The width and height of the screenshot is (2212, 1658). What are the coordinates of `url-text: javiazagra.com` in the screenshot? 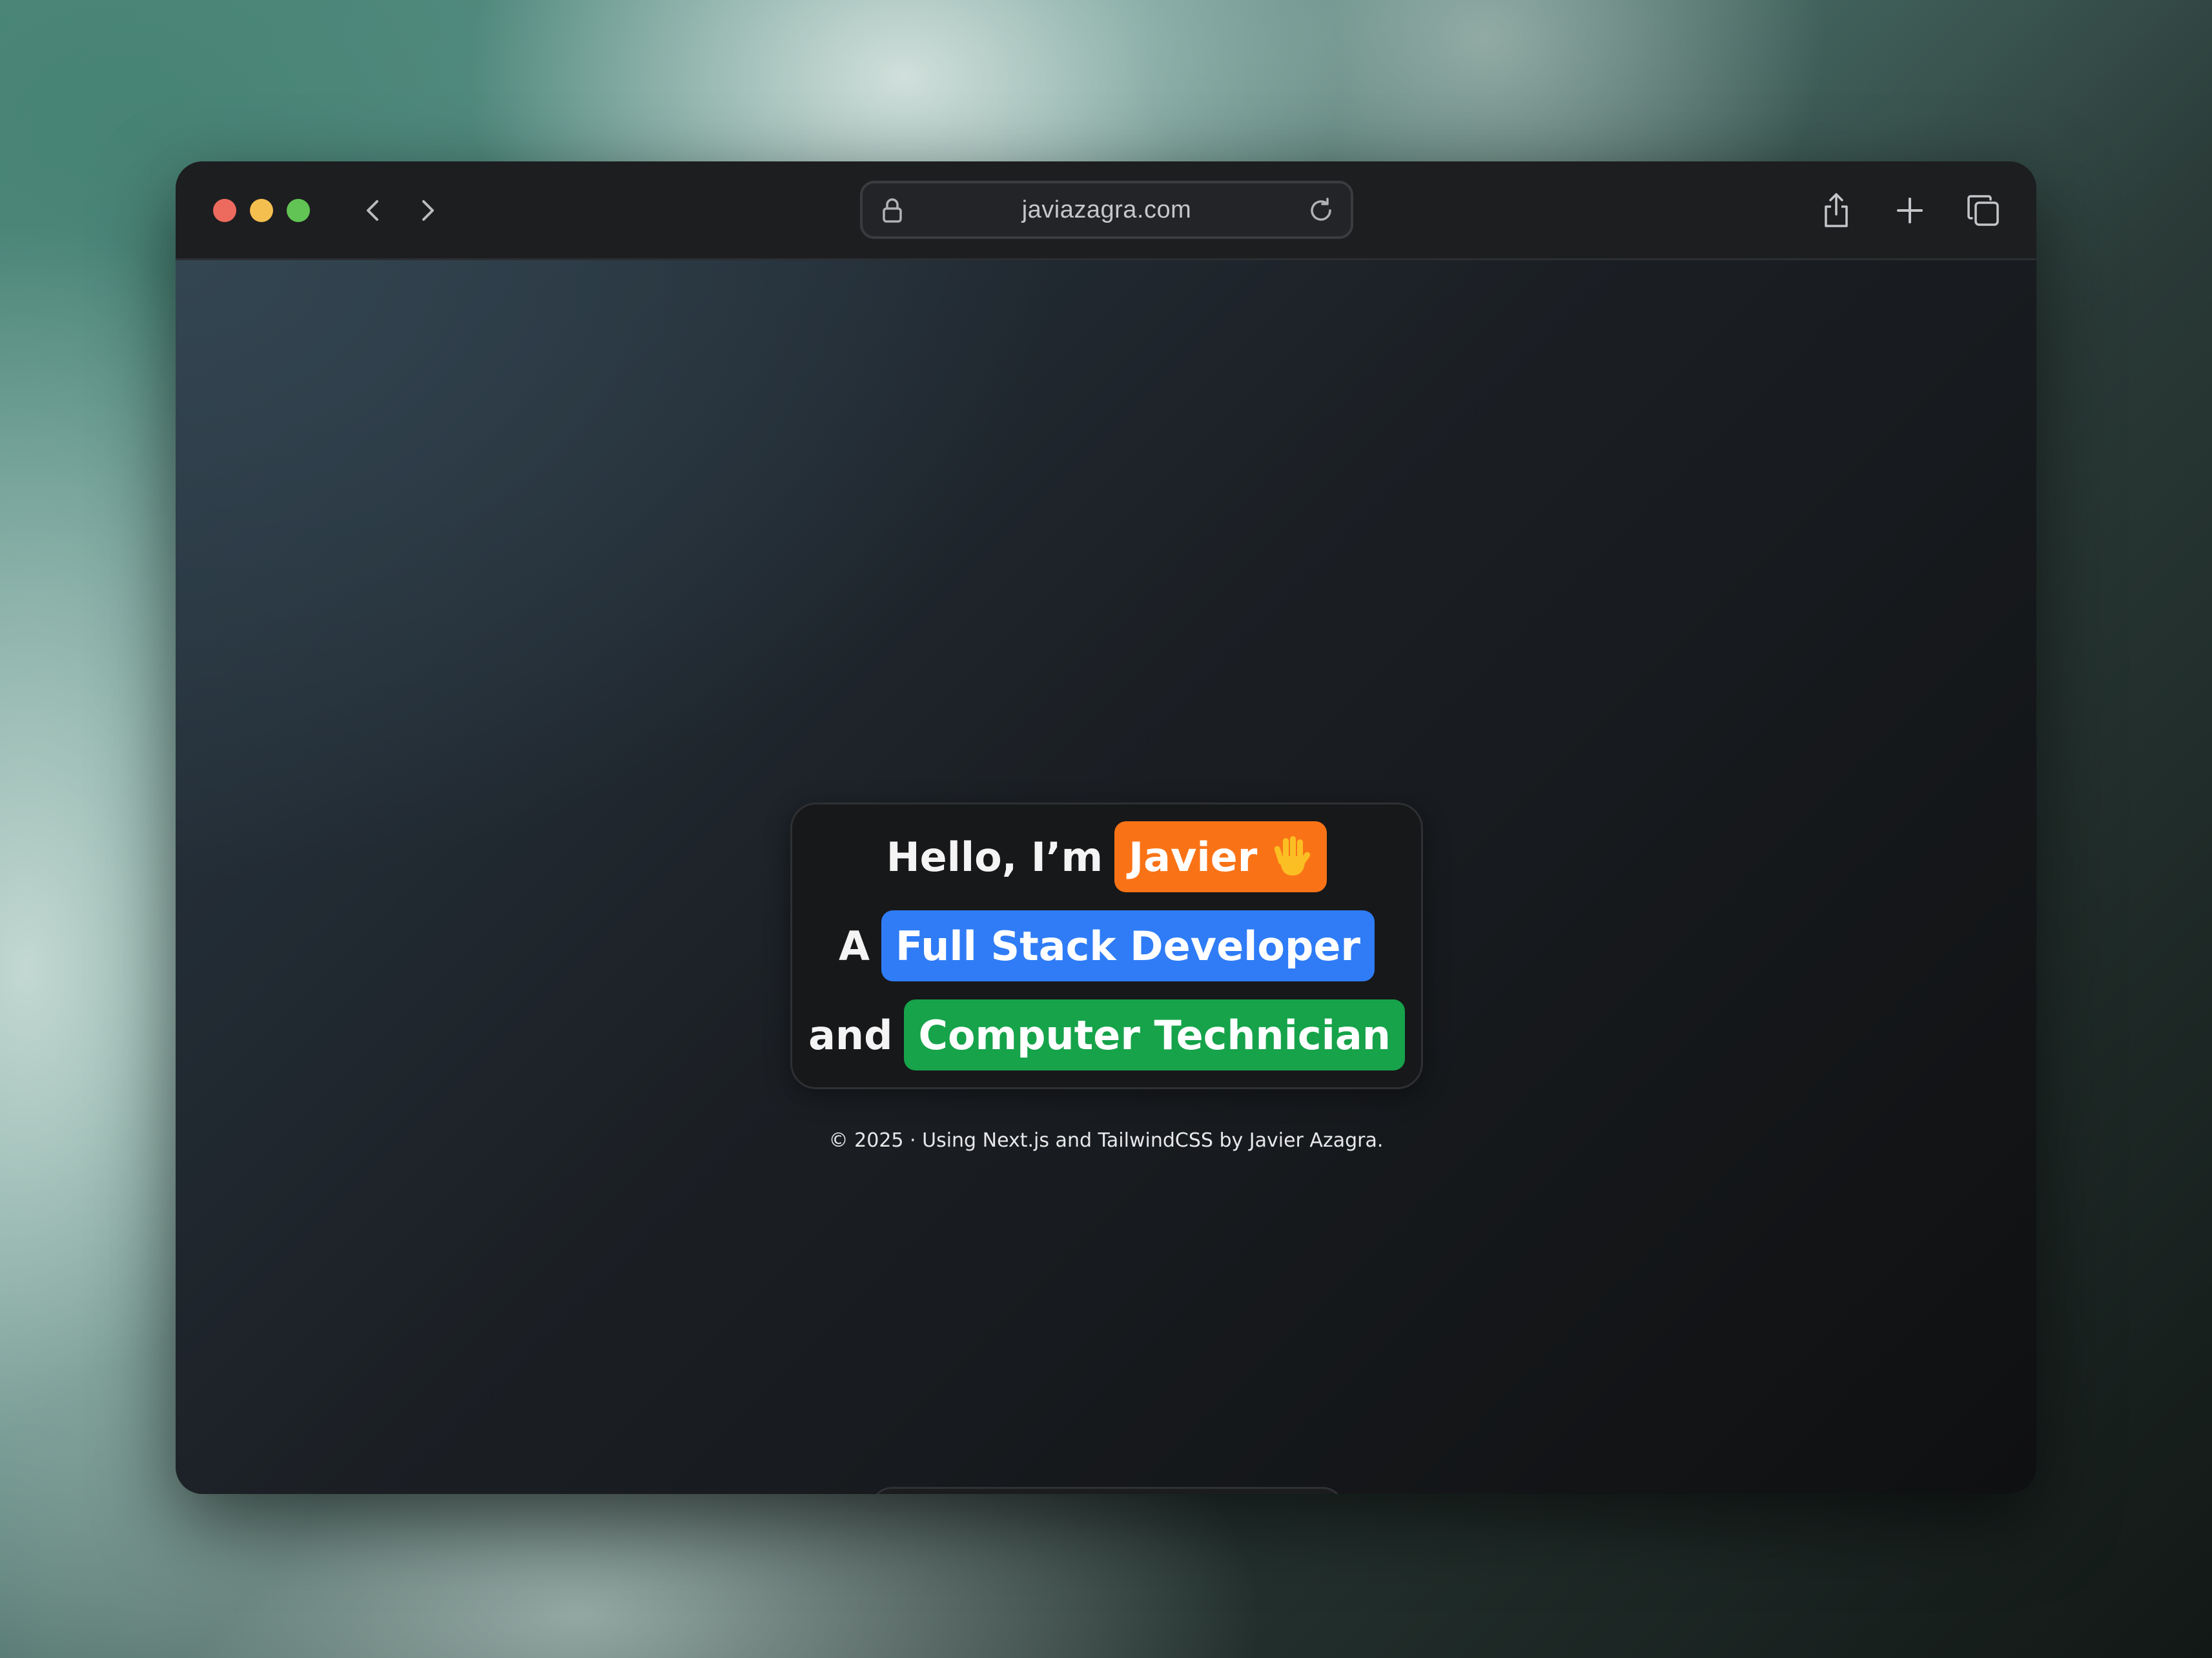 It's located at (1107, 209).